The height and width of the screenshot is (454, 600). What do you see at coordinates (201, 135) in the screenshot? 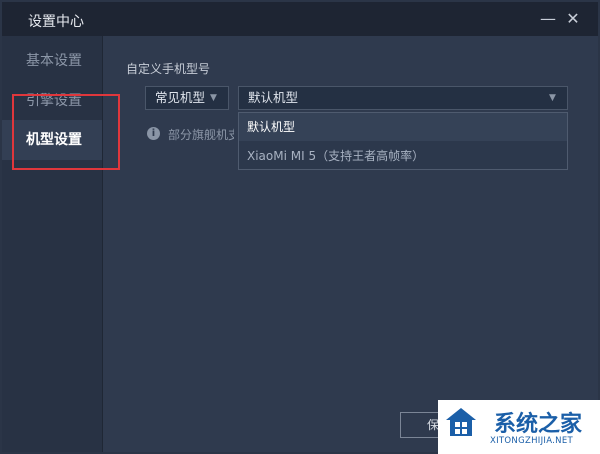
I see `info-text: 部分旗舰机支` at bounding box center [201, 135].